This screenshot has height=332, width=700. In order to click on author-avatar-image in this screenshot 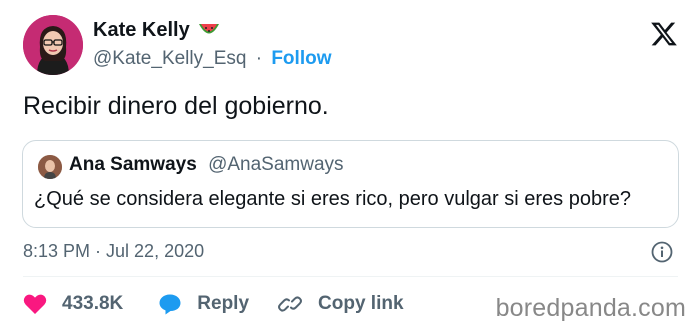, I will do `click(53, 45)`.